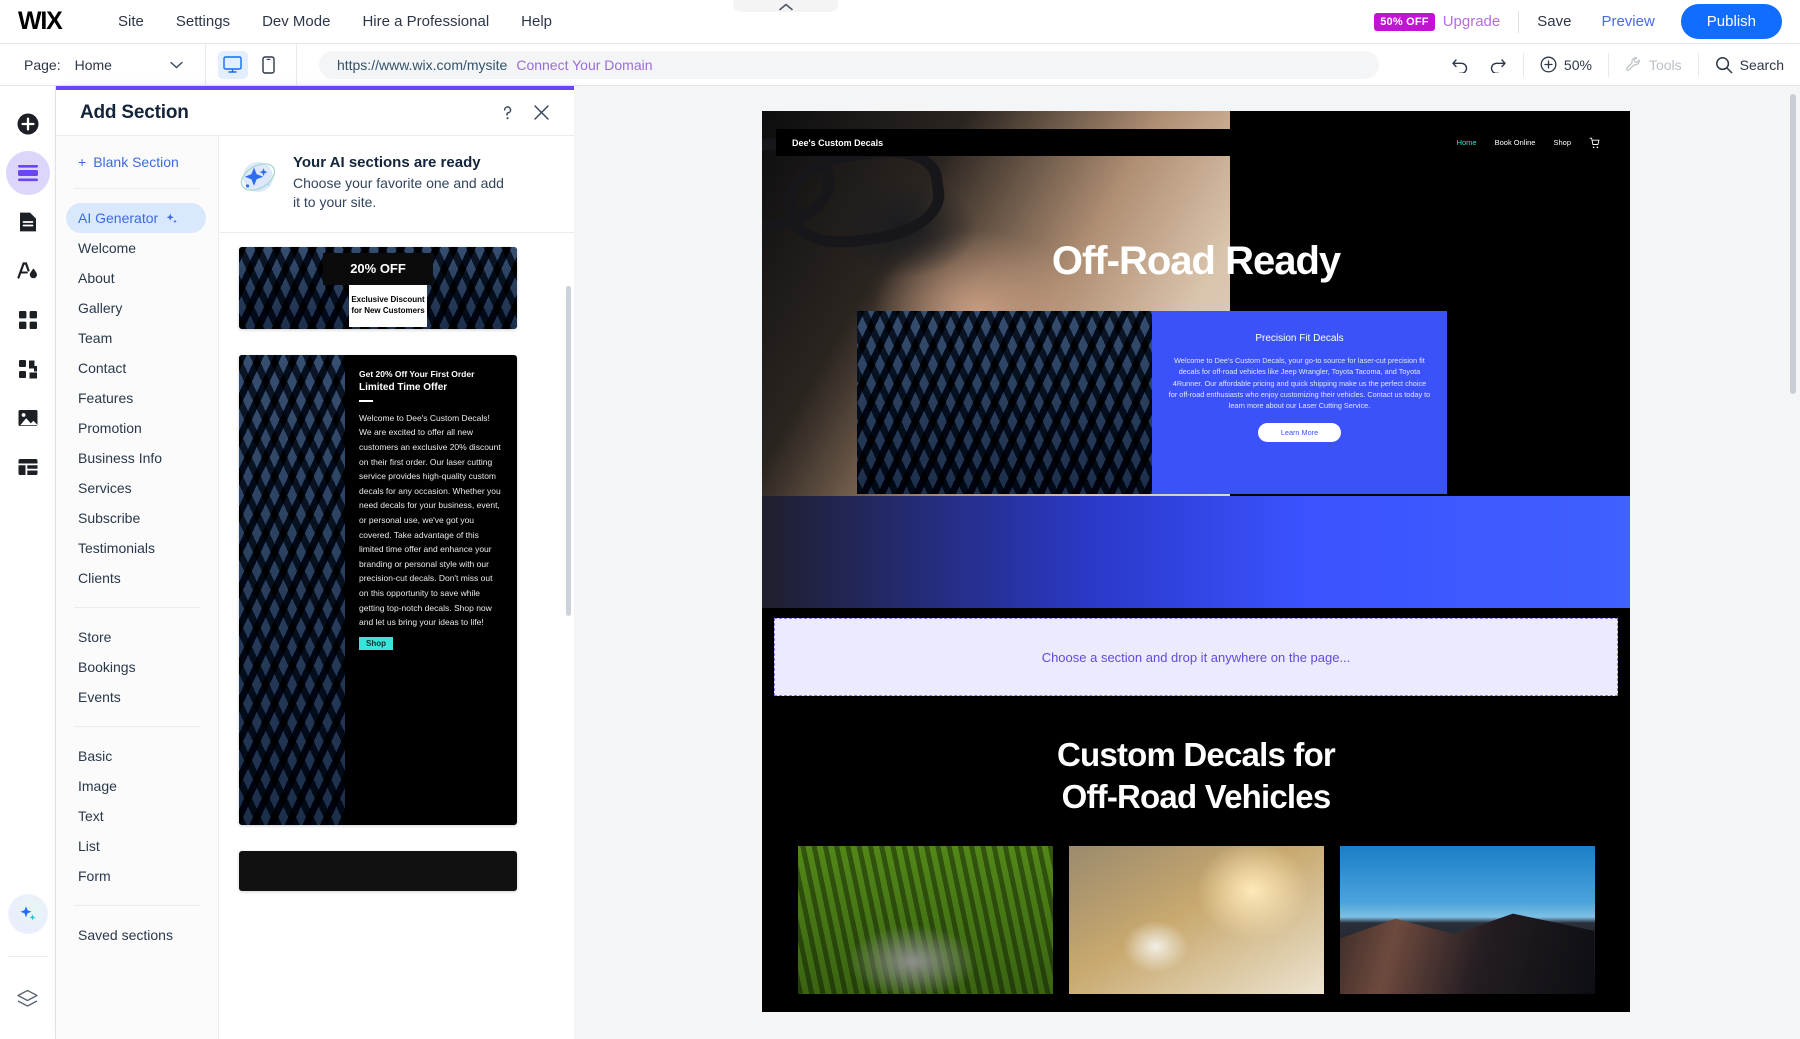 The height and width of the screenshot is (1039, 1800). What do you see at coordinates (1472, 21) in the screenshot?
I see `upgrade-link: Upgrade` at bounding box center [1472, 21].